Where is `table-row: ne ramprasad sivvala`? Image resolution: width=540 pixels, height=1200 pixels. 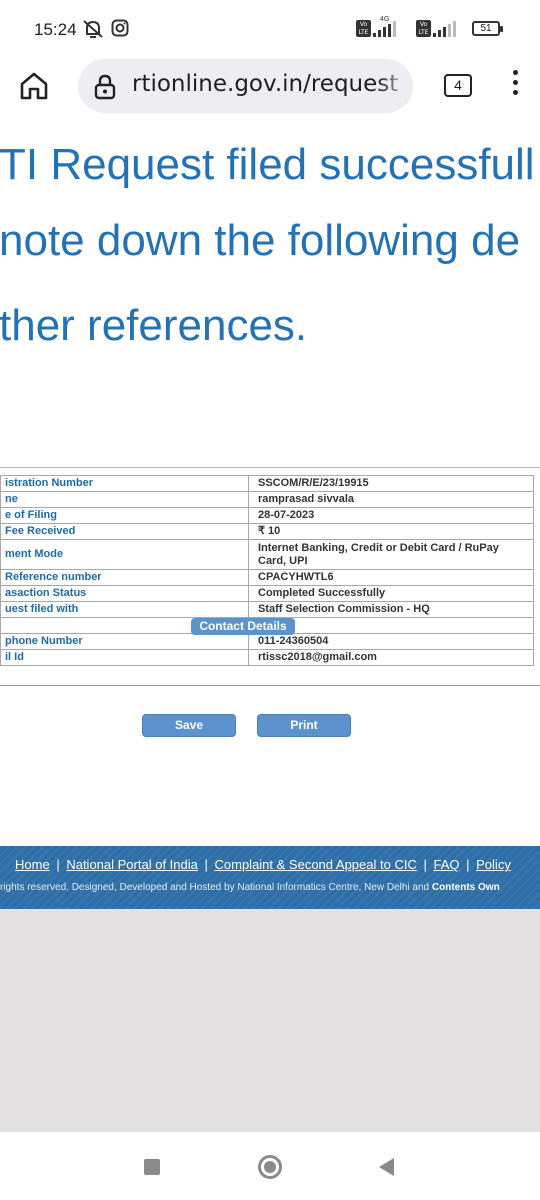
table-row: ne ramprasad sivvala is located at coordinates (267, 499).